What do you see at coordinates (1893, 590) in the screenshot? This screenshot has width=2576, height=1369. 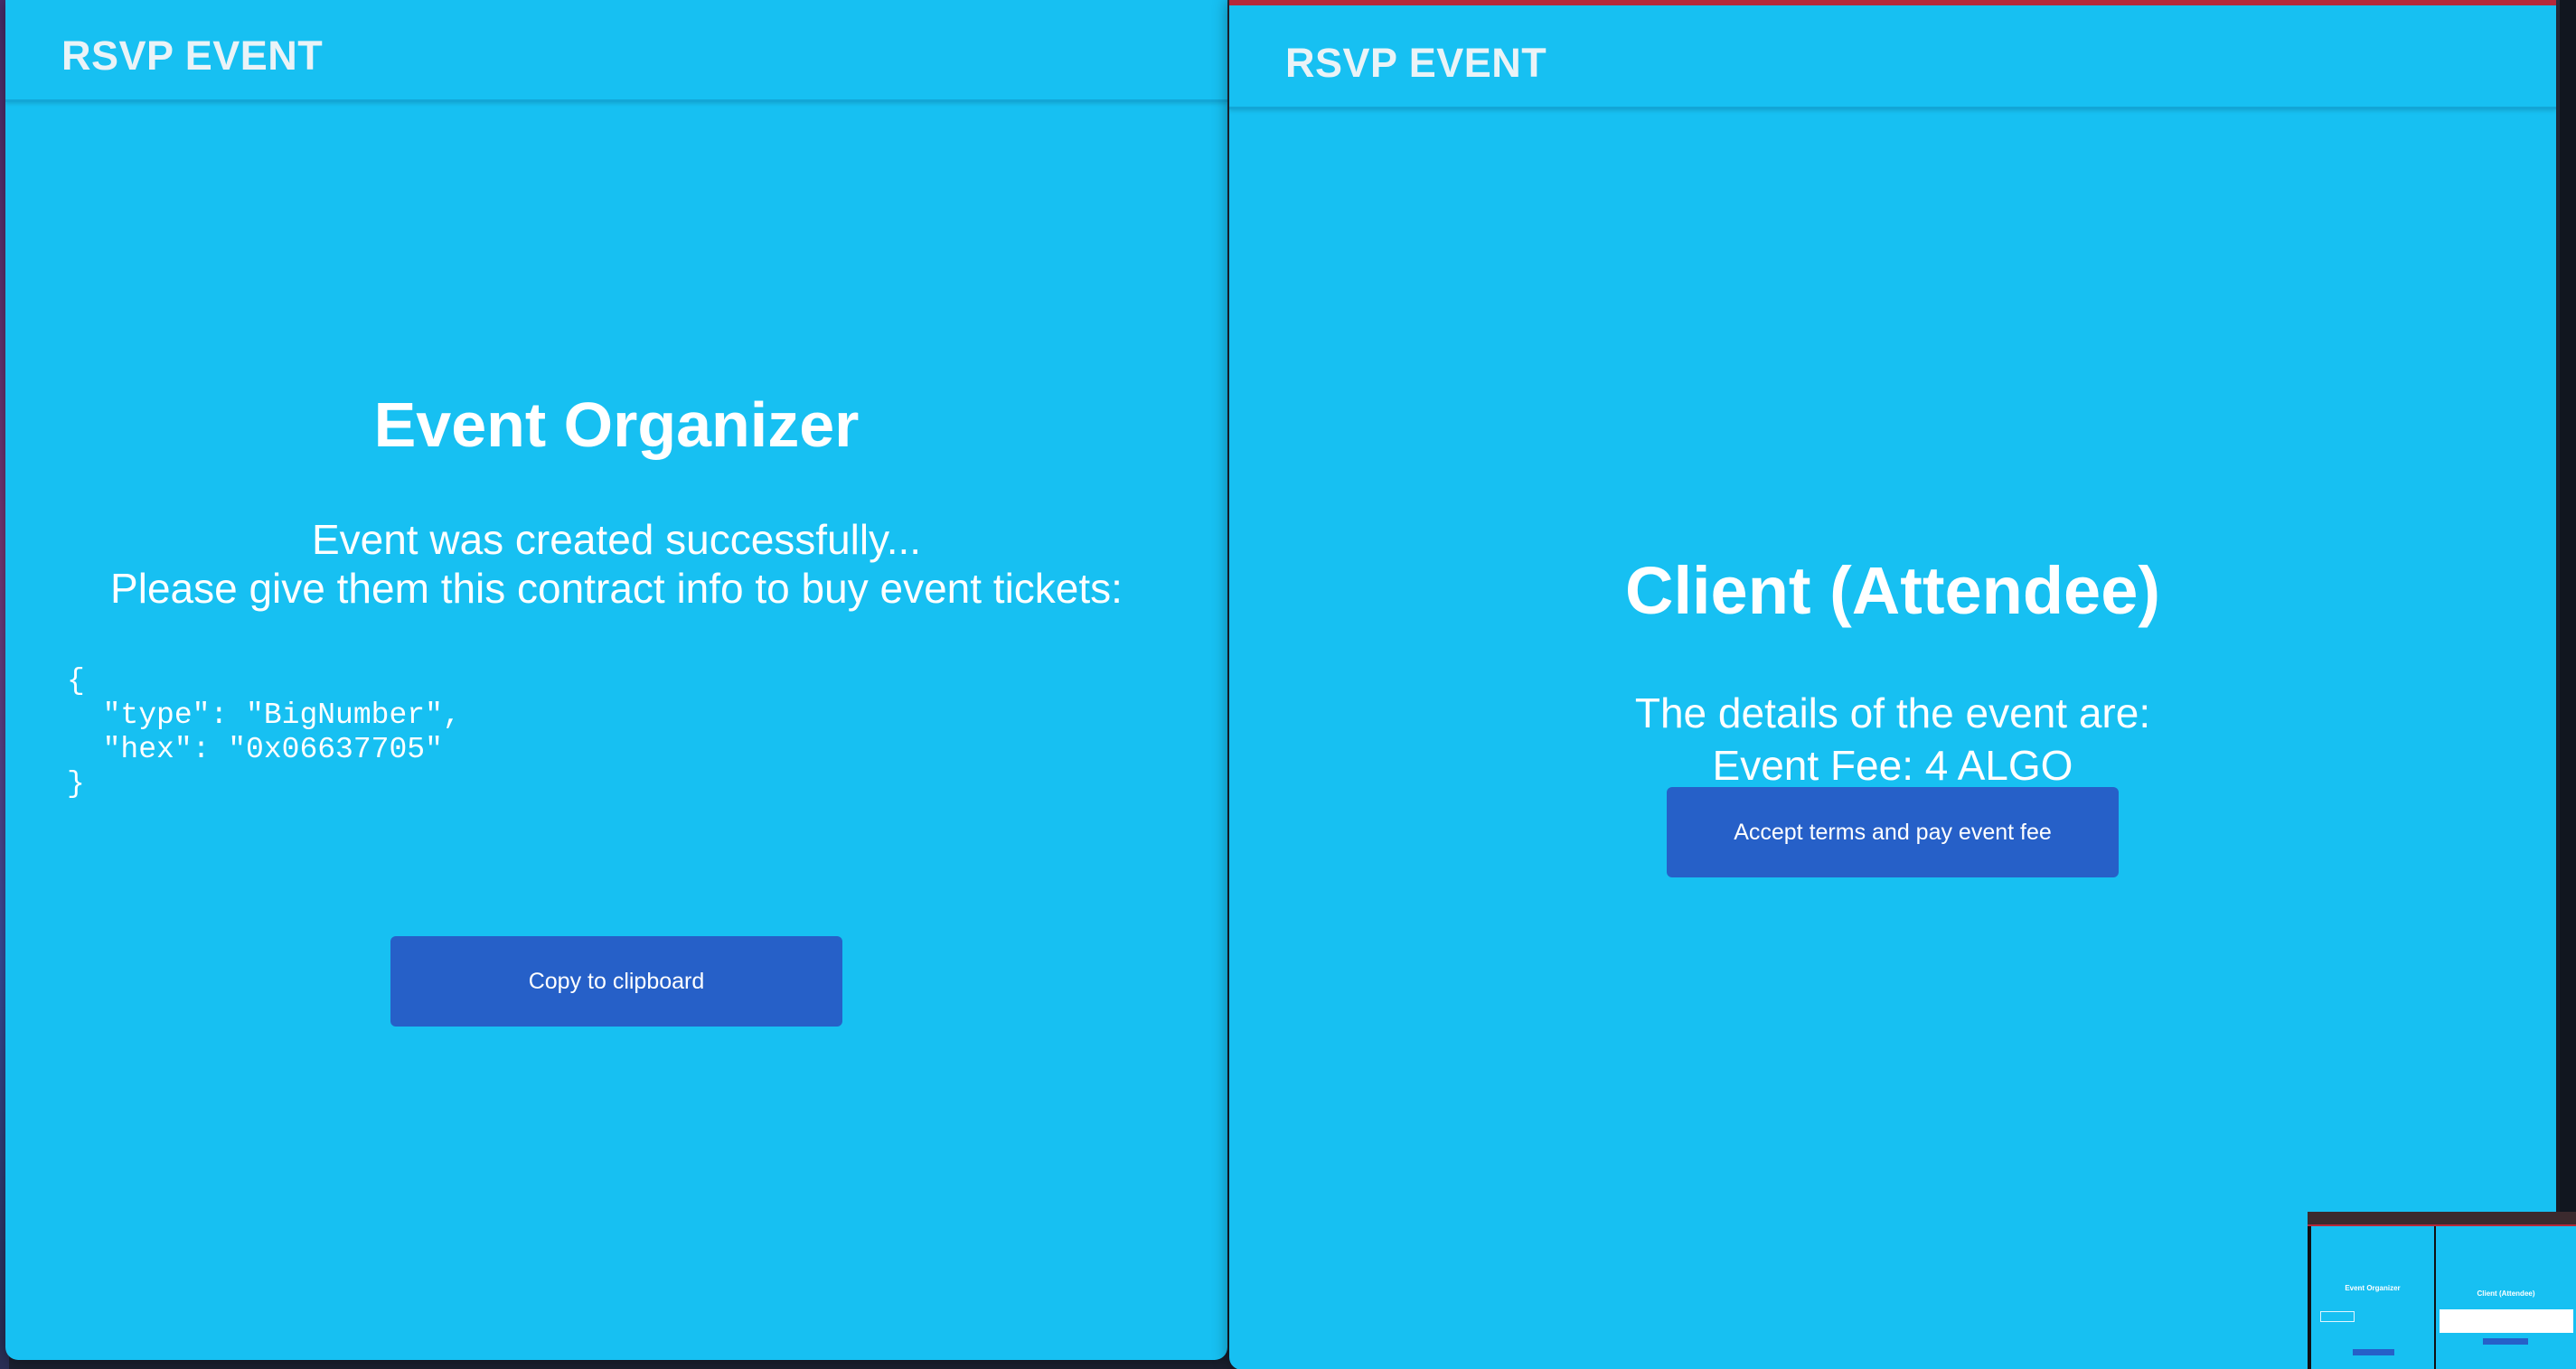 I see `page-title: Client (Attendee)` at bounding box center [1893, 590].